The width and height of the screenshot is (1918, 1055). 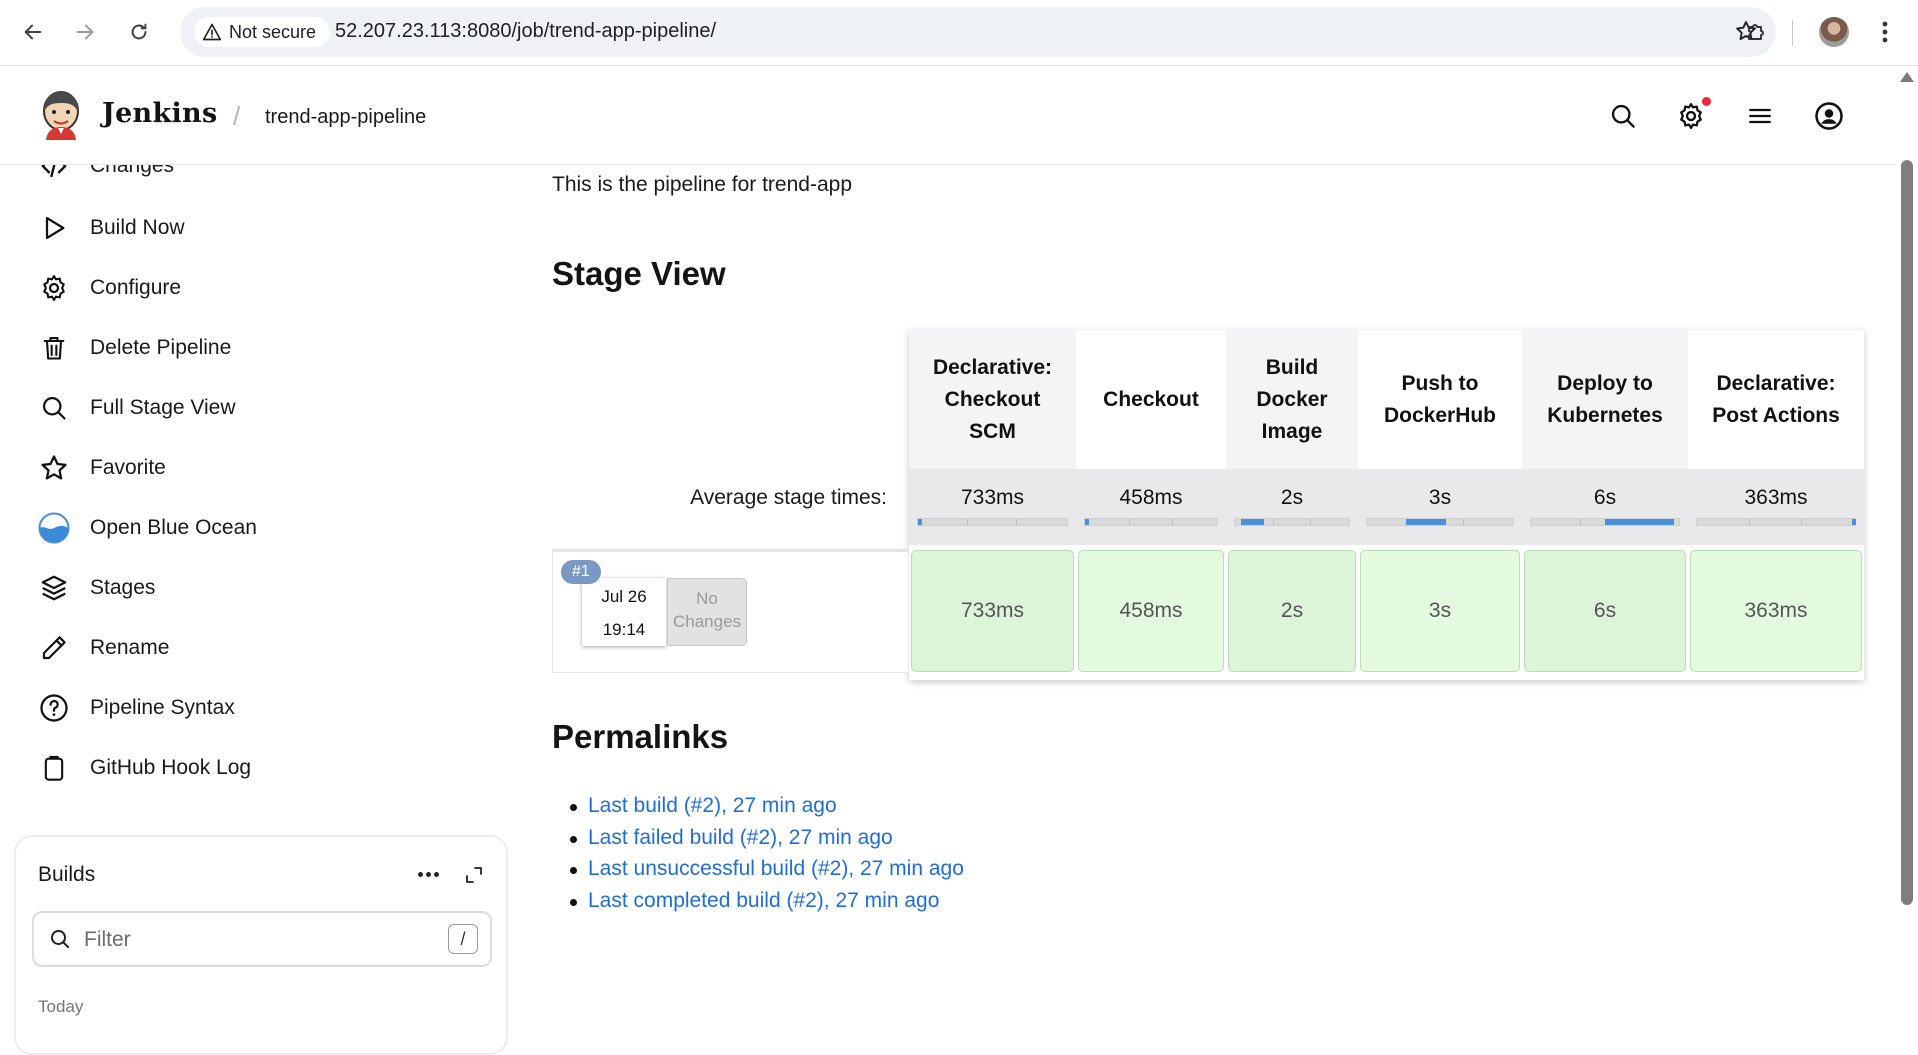 I want to click on reload-button, so click(x=139, y=32).